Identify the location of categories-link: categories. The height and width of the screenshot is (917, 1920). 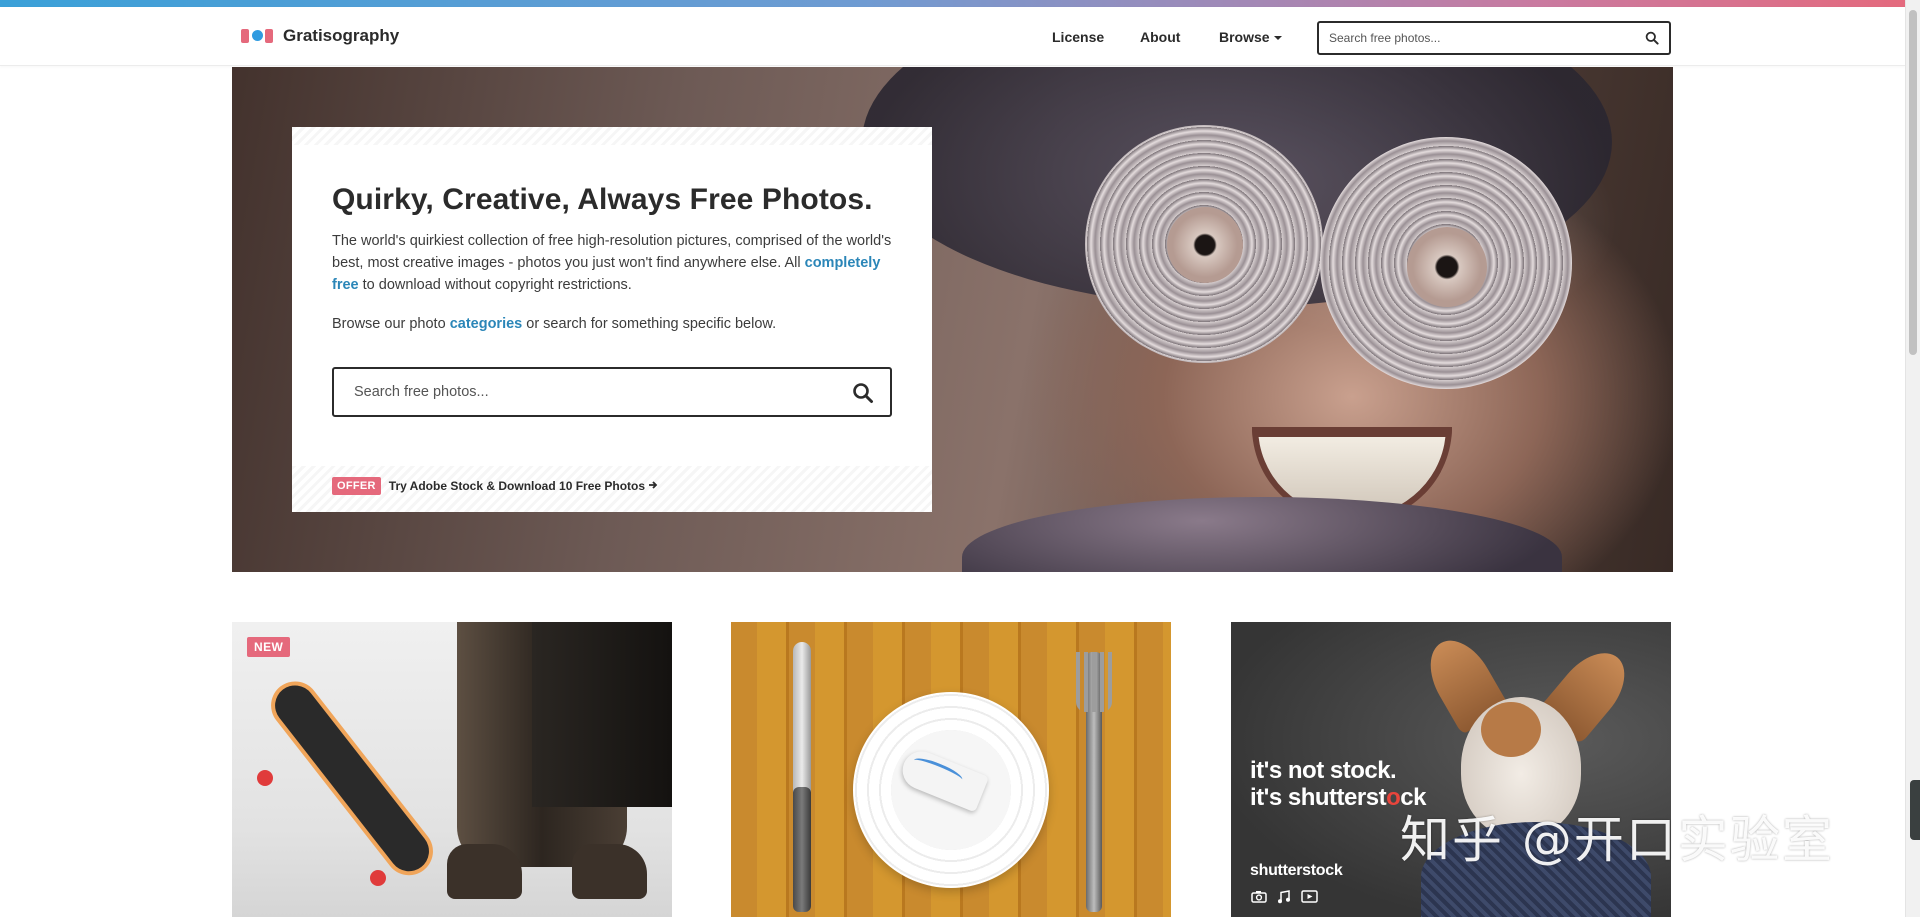
(486, 324).